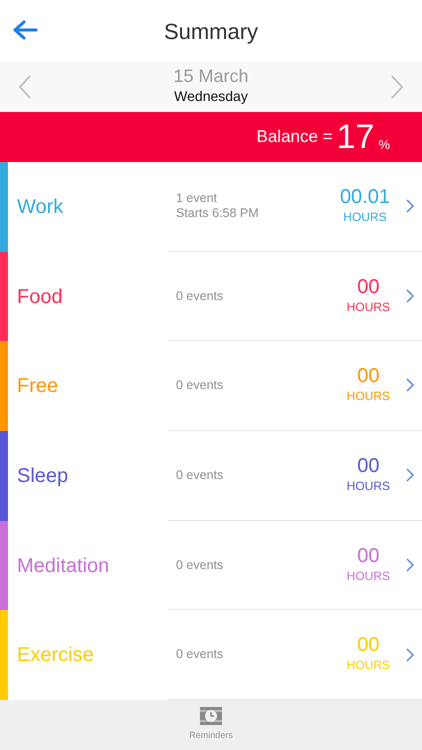 The height and width of the screenshot is (750, 422). What do you see at coordinates (211, 32) in the screenshot?
I see `screen-title: Summary` at bounding box center [211, 32].